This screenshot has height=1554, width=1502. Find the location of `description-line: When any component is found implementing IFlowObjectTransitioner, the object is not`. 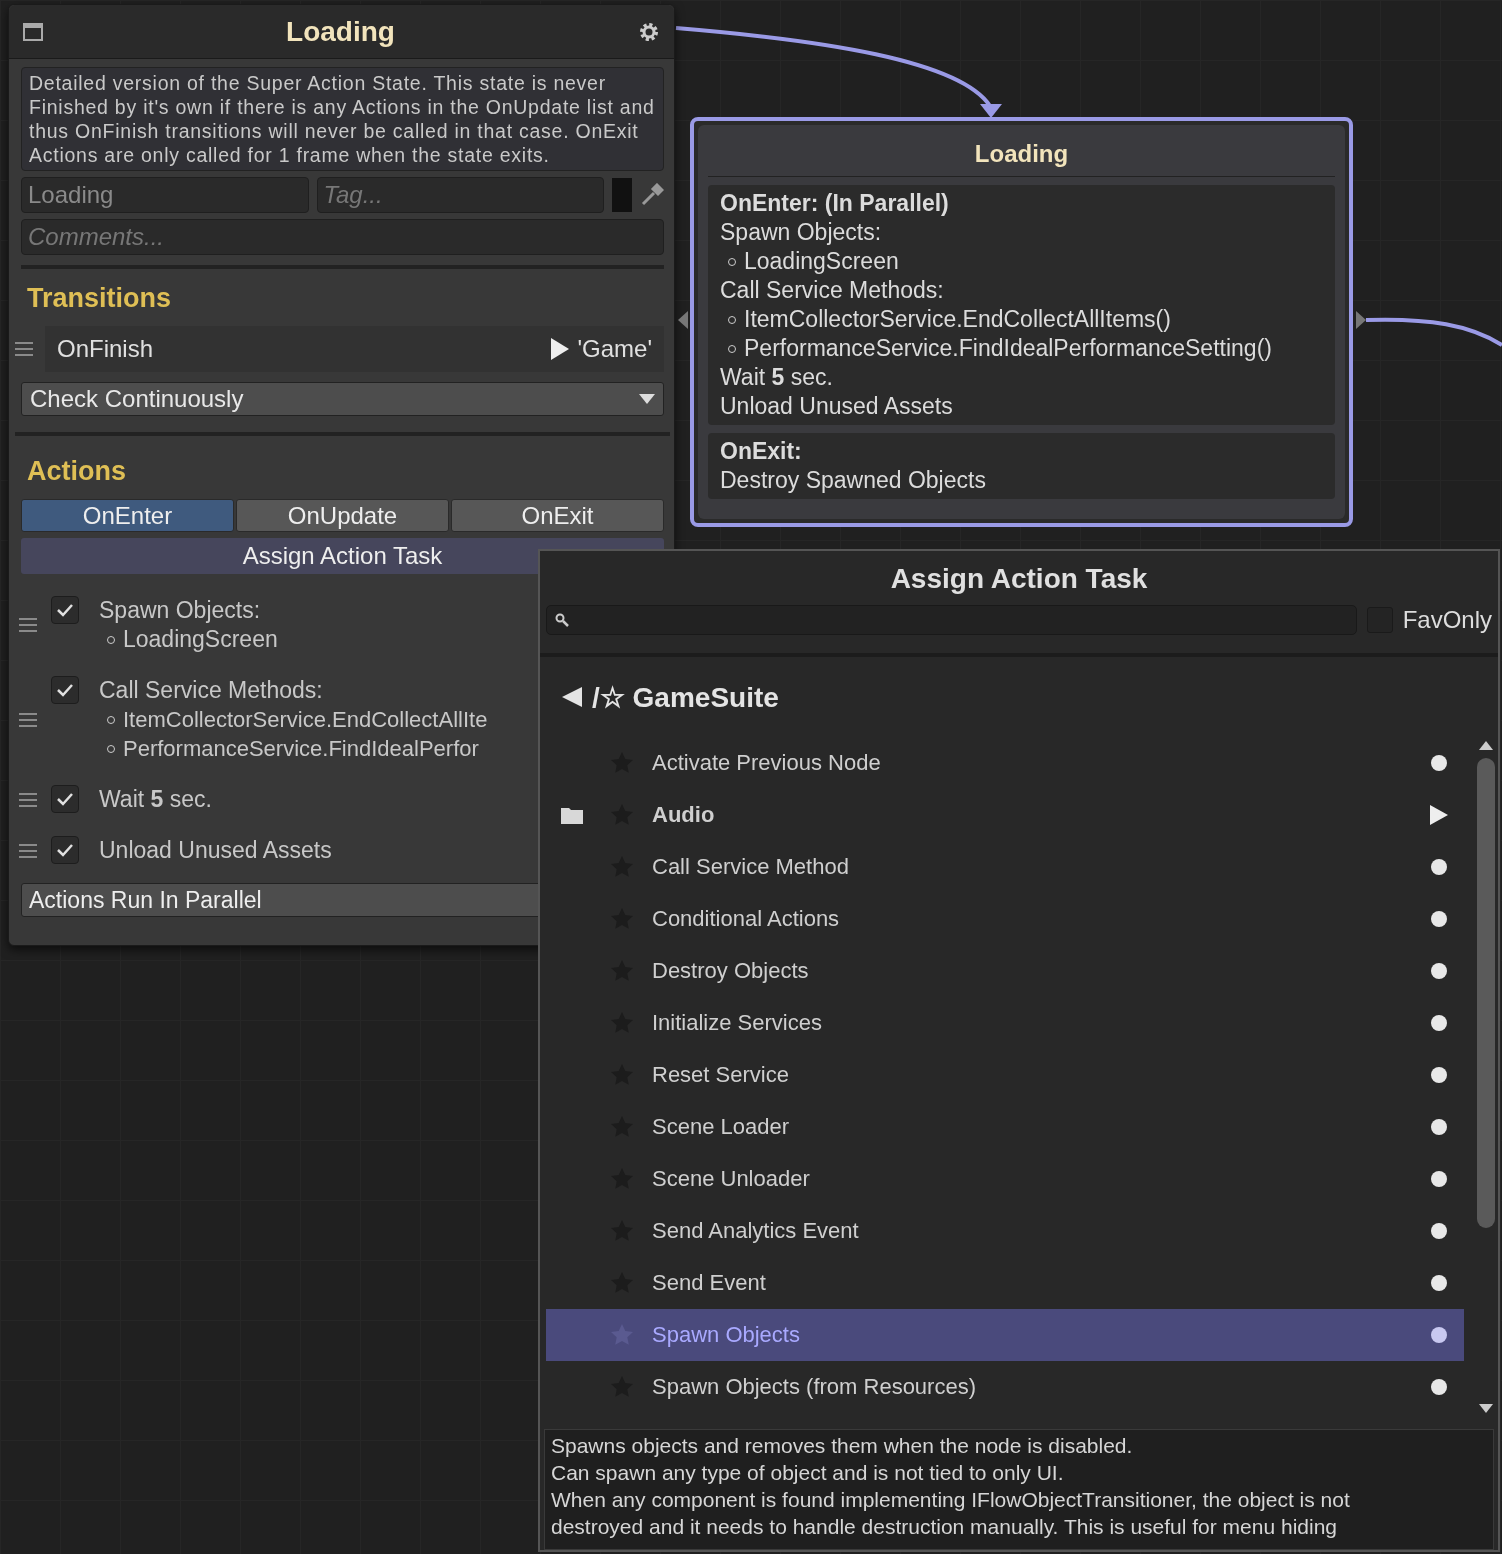

description-line: When any component is found implementing IFlowObjectTransitioner, the object is not is located at coordinates (951, 1500).